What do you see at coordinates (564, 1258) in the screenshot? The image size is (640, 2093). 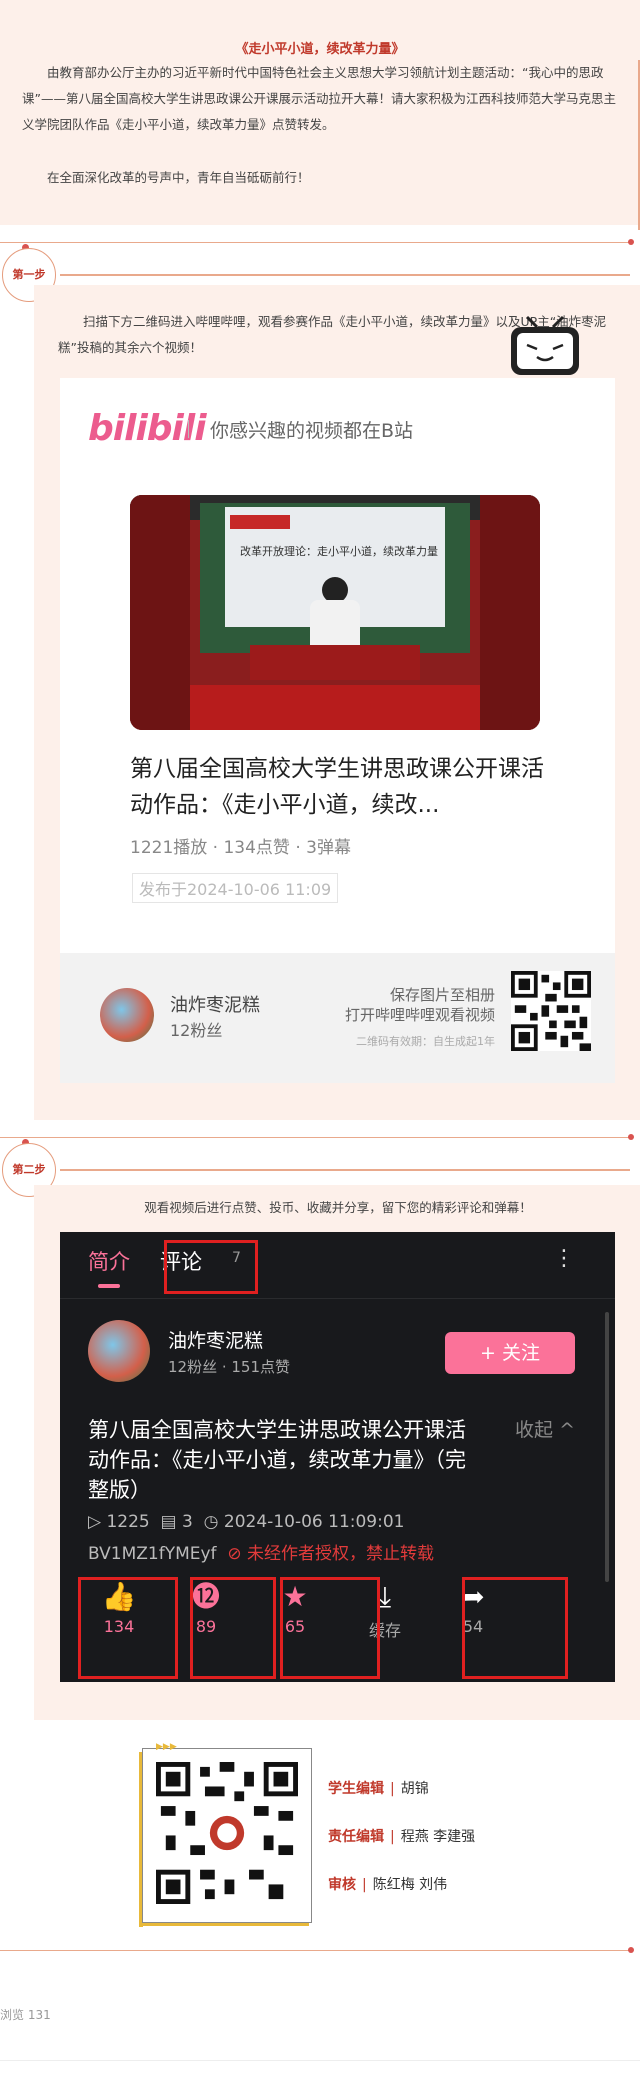 I see `more-options-icon: ⋮` at bounding box center [564, 1258].